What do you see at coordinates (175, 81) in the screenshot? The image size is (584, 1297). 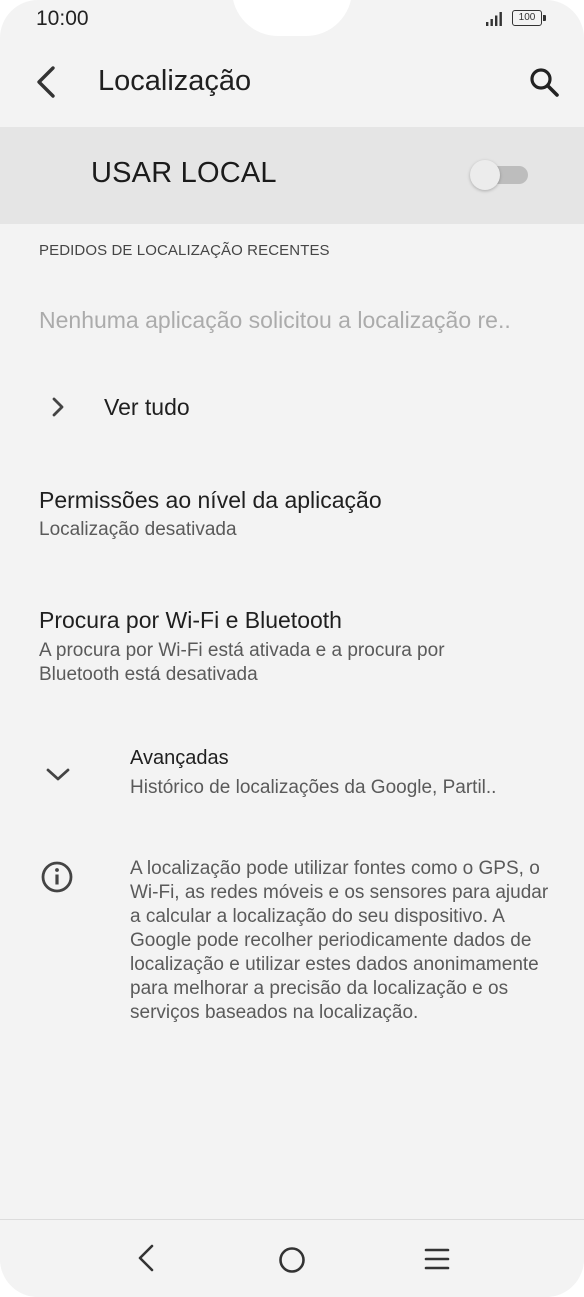 I see `page-title: Localização` at bounding box center [175, 81].